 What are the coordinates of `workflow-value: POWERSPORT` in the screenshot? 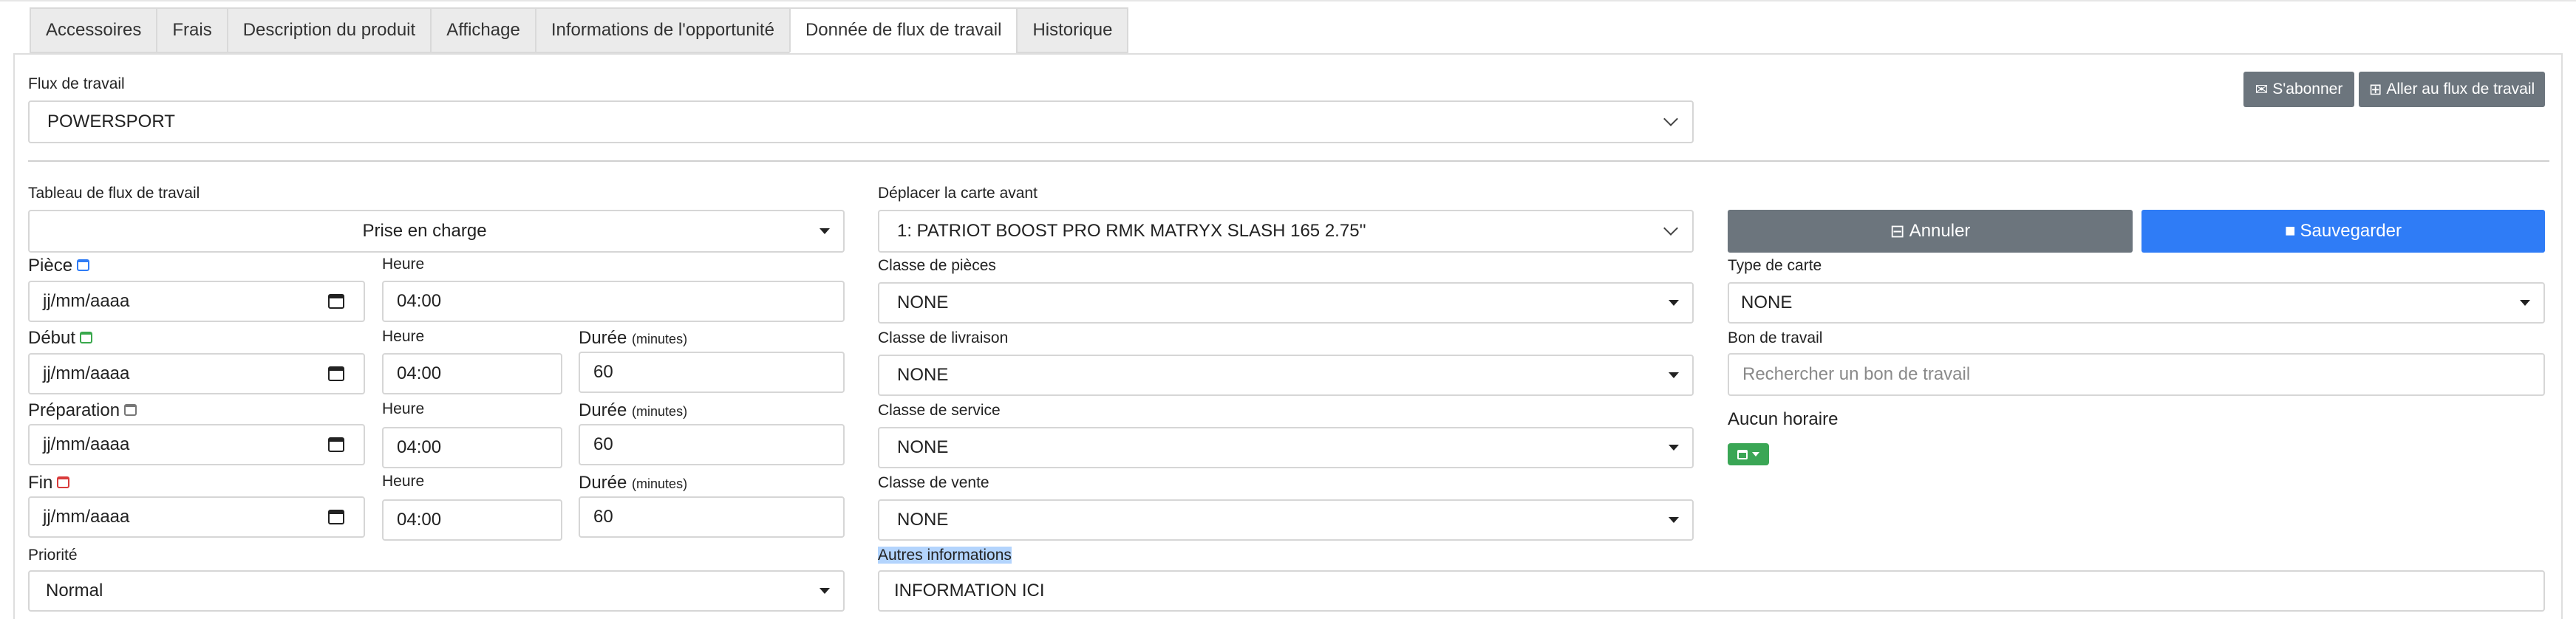 It's located at (111, 121).